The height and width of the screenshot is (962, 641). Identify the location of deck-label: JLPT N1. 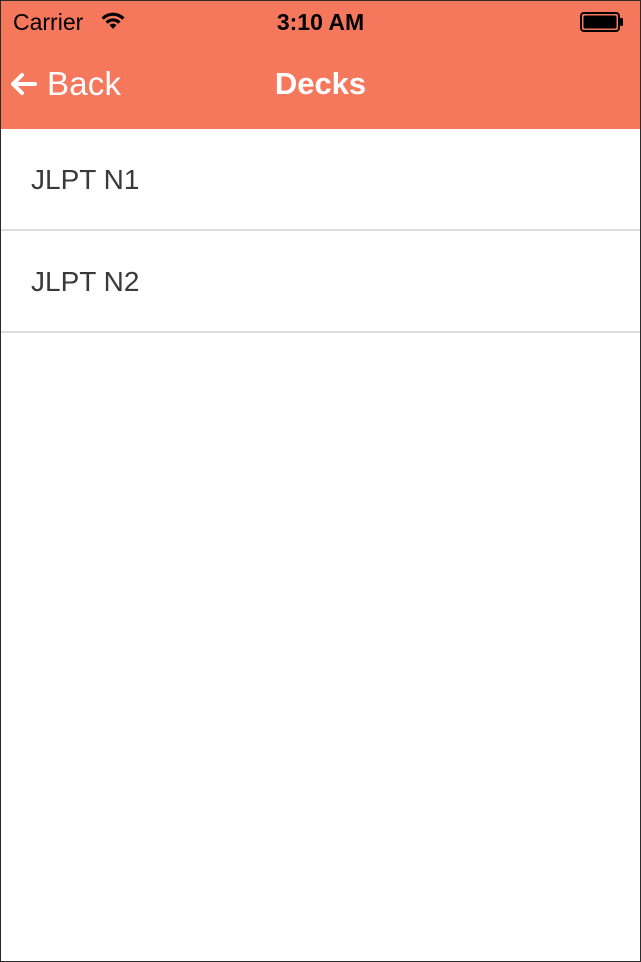
(85, 179).